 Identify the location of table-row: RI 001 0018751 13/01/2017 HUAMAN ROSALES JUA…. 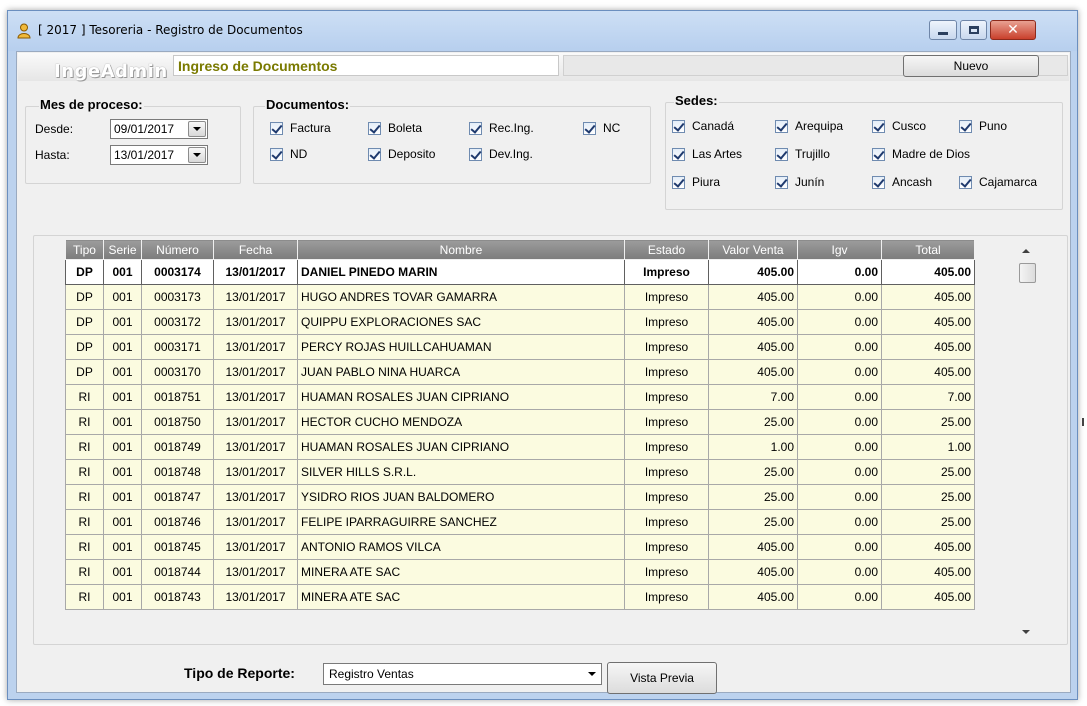
(520, 397).